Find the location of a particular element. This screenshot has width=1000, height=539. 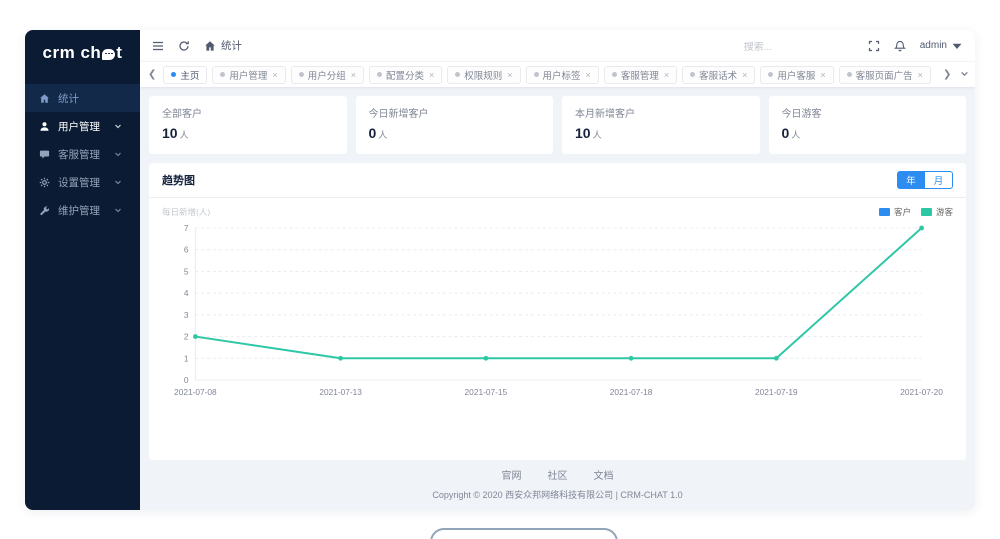

refresh-button is located at coordinates (184, 46).